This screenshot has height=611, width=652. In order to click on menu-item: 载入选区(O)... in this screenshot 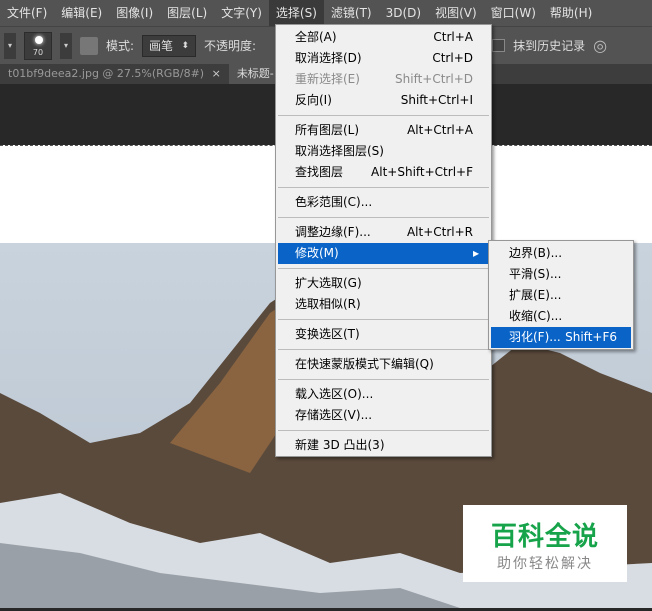, I will do `click(383, 394)`.